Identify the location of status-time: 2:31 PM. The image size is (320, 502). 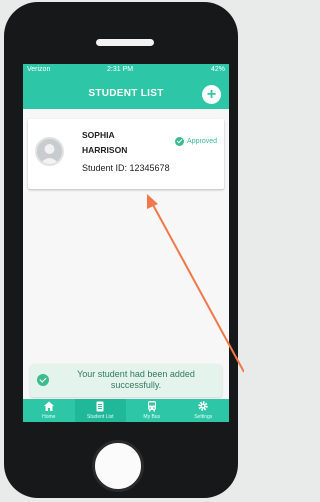
(120, 69).